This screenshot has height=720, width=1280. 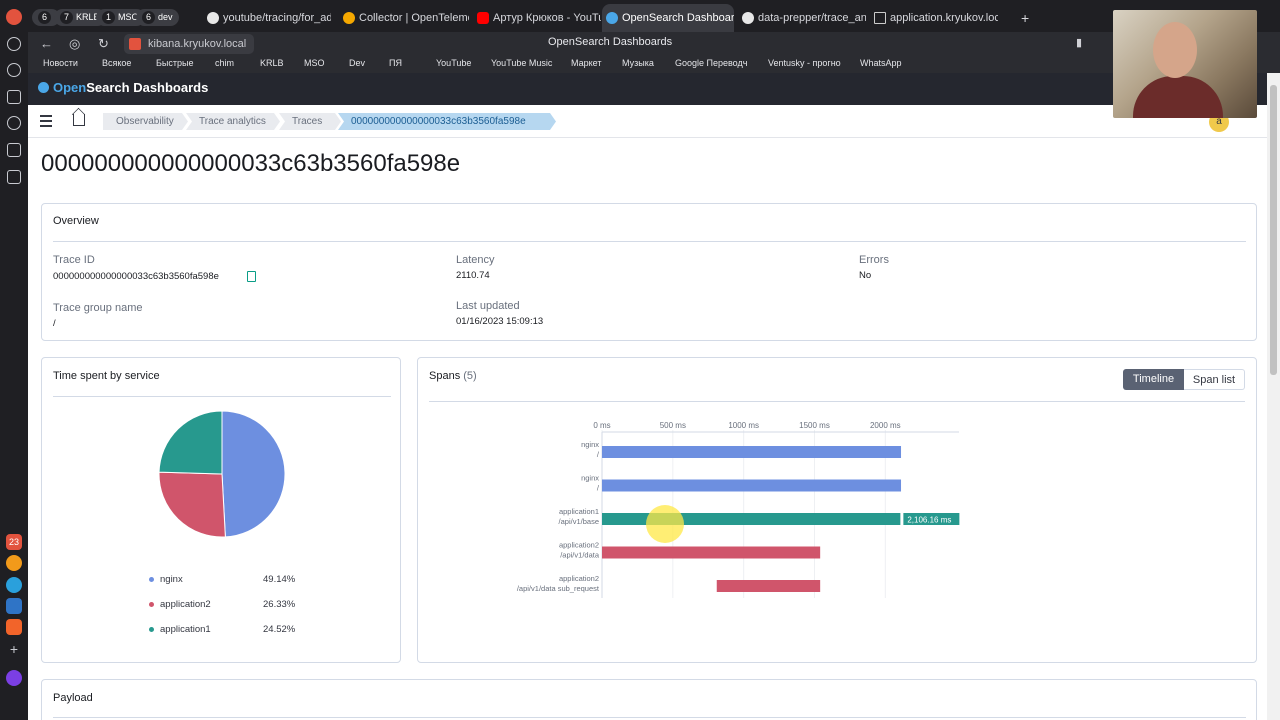 What do you see at coordinates (649, 699) in the screenshot?
I see `payload-panel: Payload` at bounding box center [649, 699].